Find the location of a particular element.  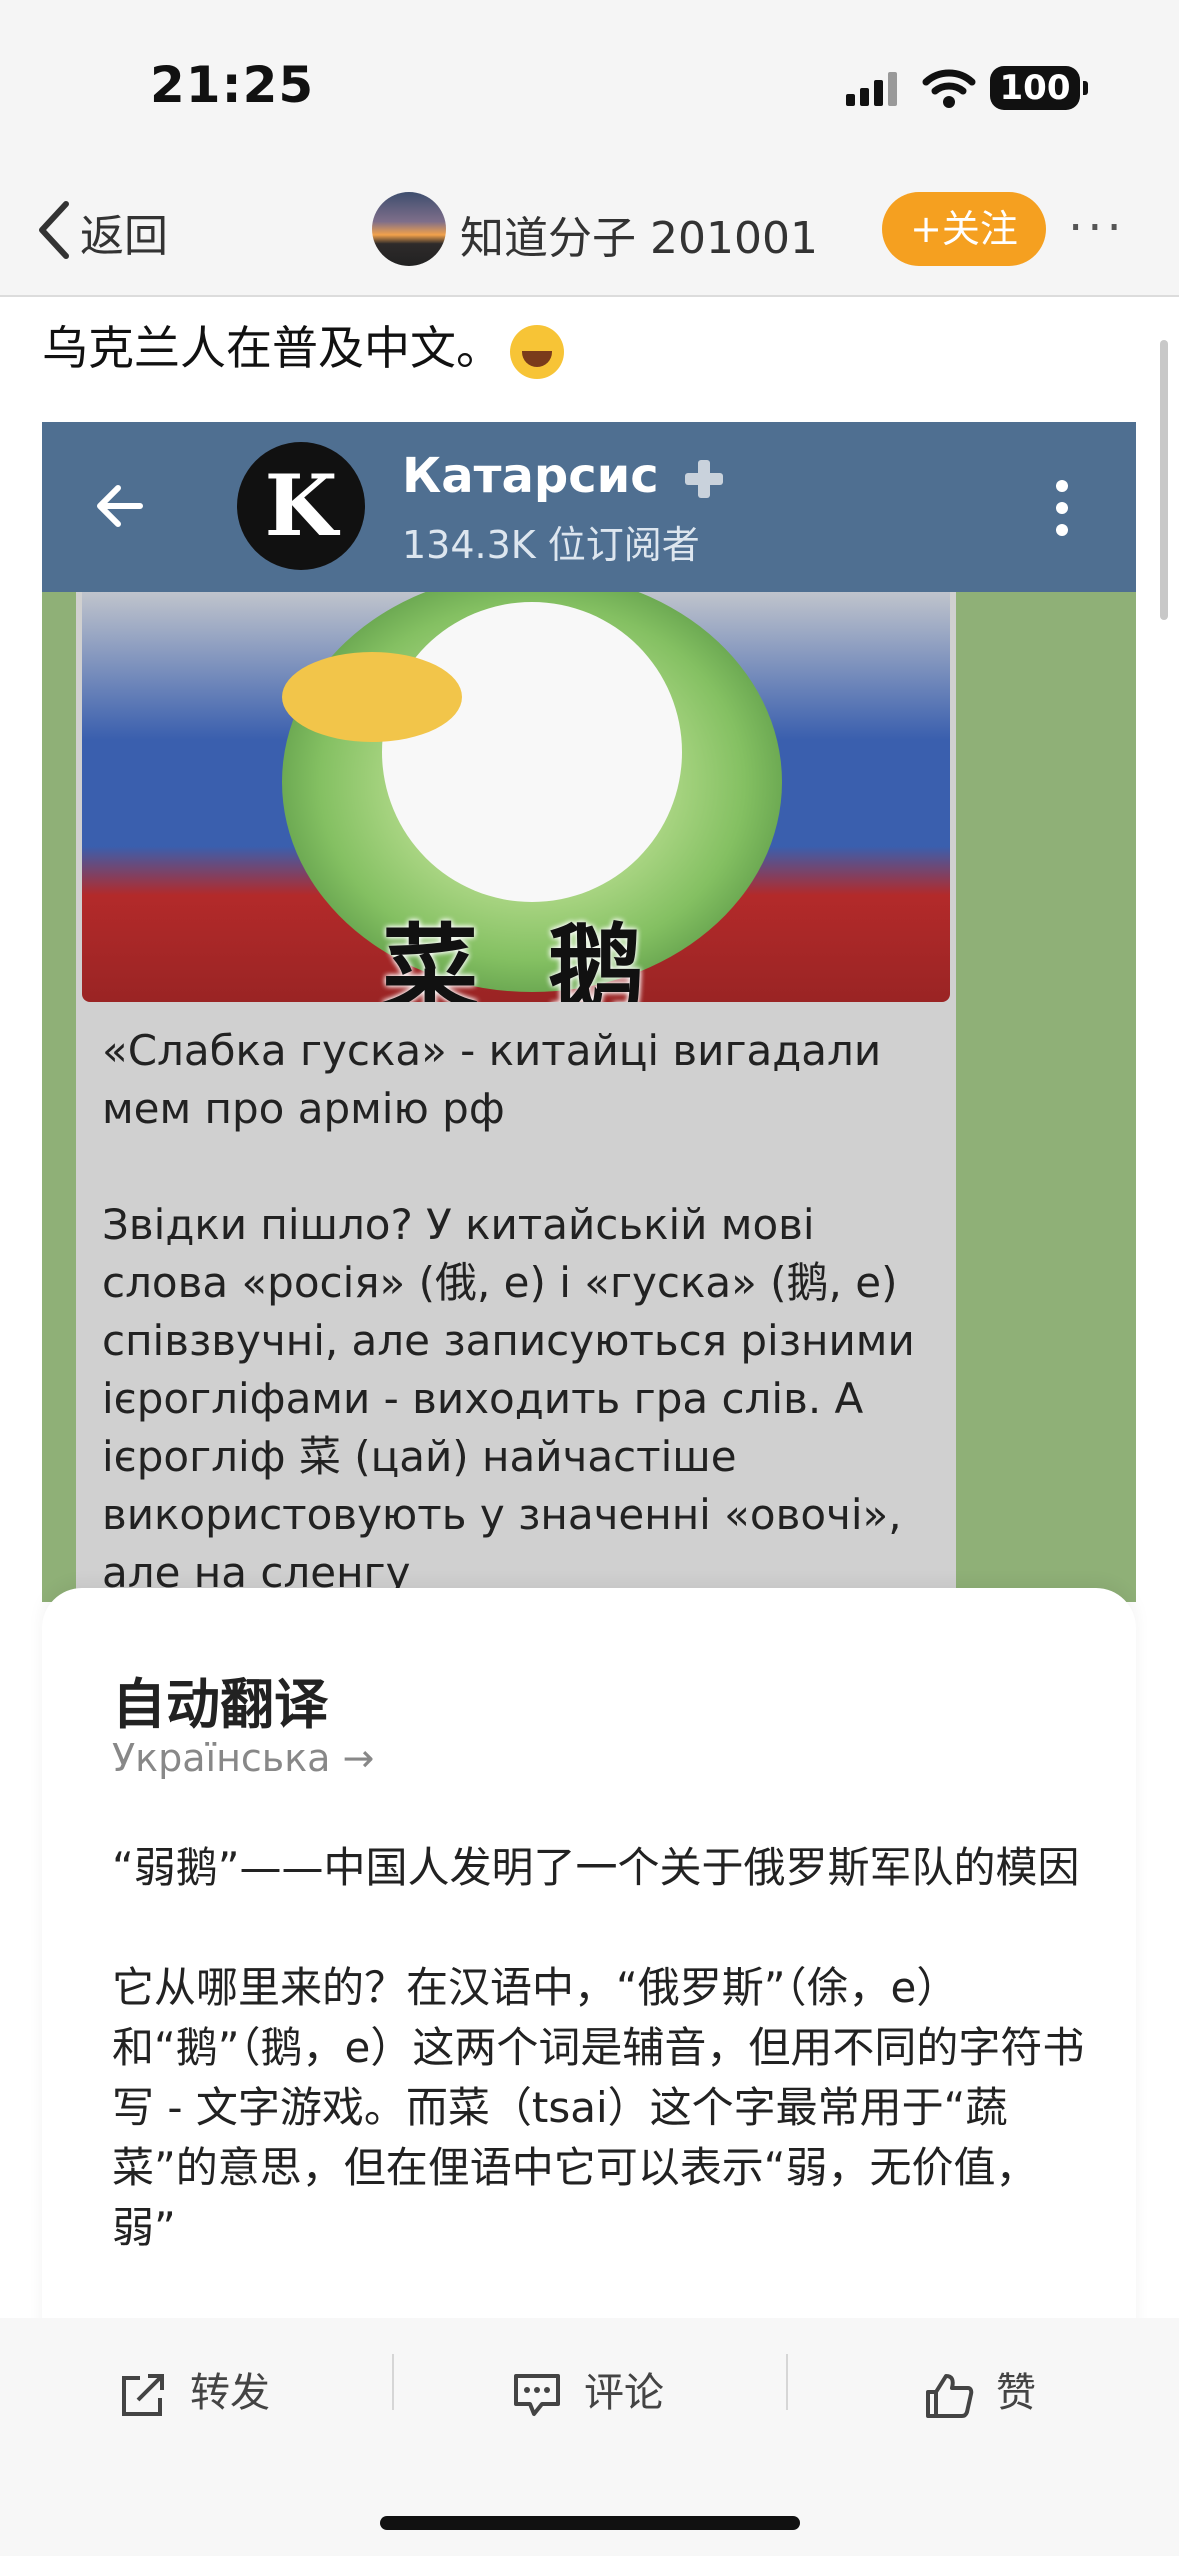

comment-icon is located at coordinates (537, 2395).